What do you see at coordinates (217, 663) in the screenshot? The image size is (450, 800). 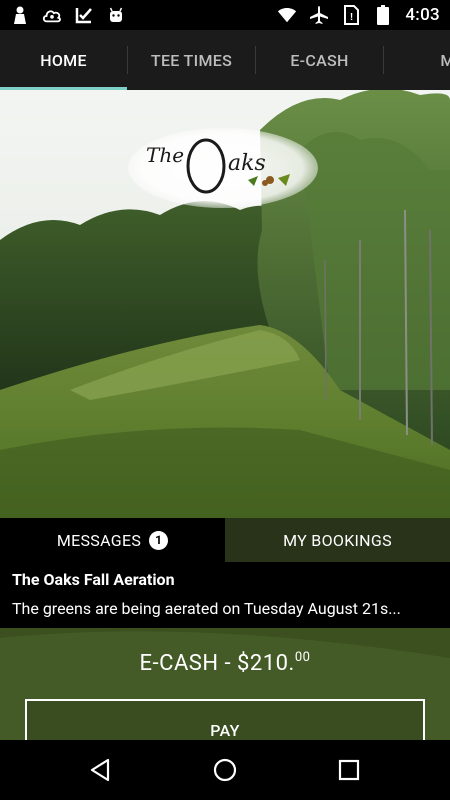 I see `ecash-label: E-CASH - $210.` at bounding box center [217, 663].